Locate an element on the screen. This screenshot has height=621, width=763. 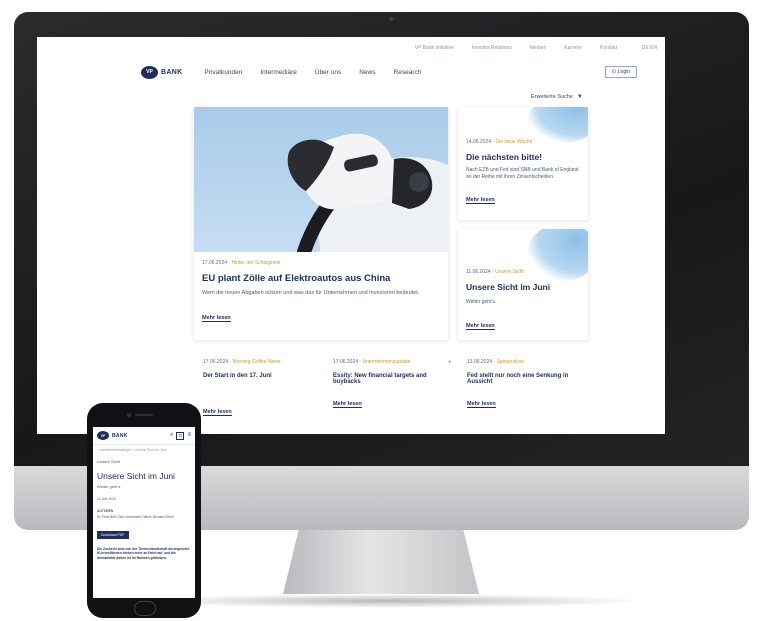
utility-link: Medien is located at coordinates (538, 50).